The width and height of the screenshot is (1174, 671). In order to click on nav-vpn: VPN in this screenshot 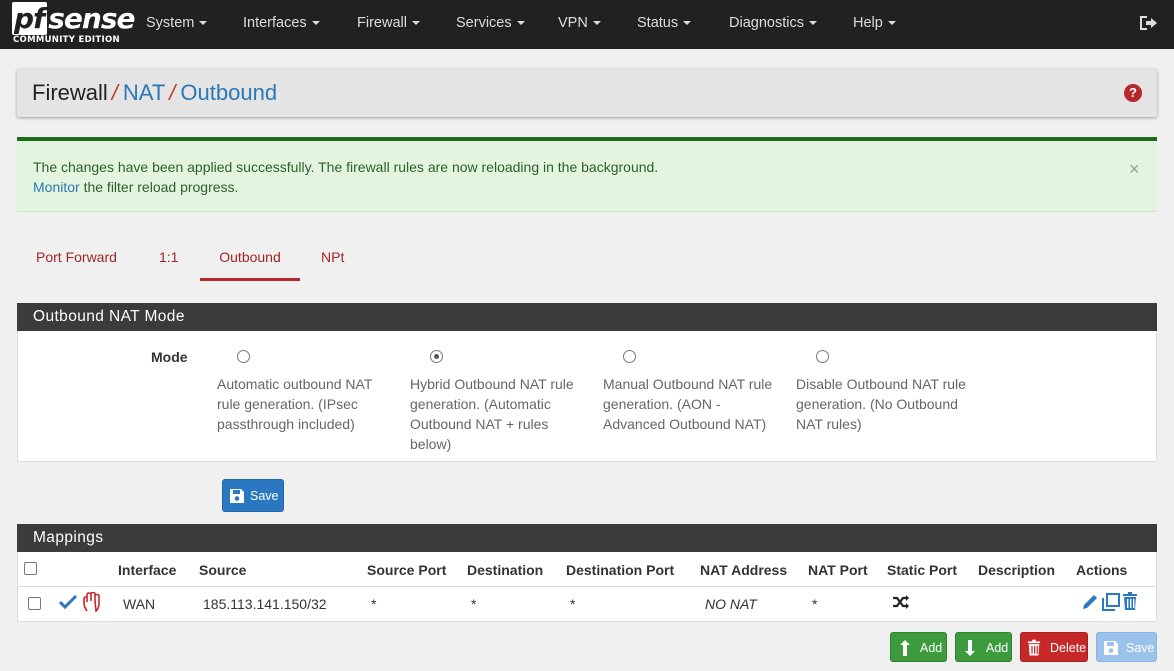, I will do `click(579, 24)`.